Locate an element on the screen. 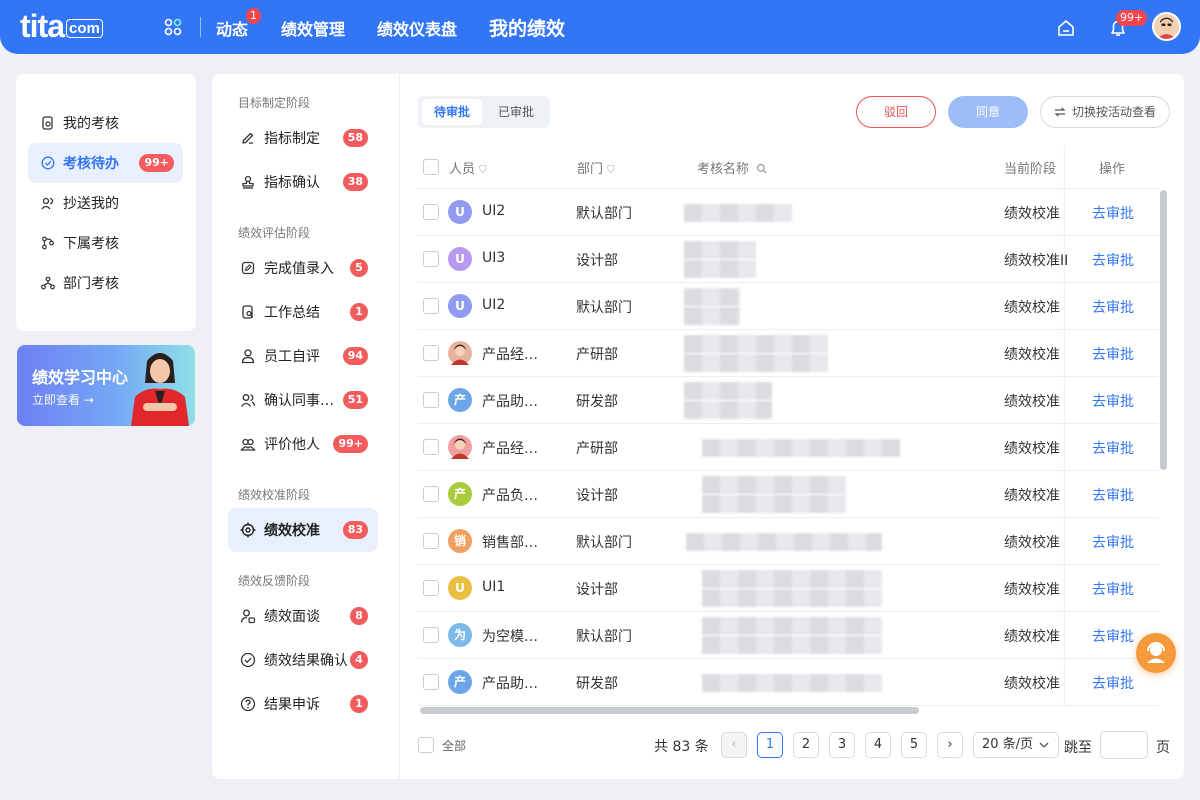 The width and height of the screenshot is (1200, 800). stage-label: 指标制定 is located at coordinates (292, 139).